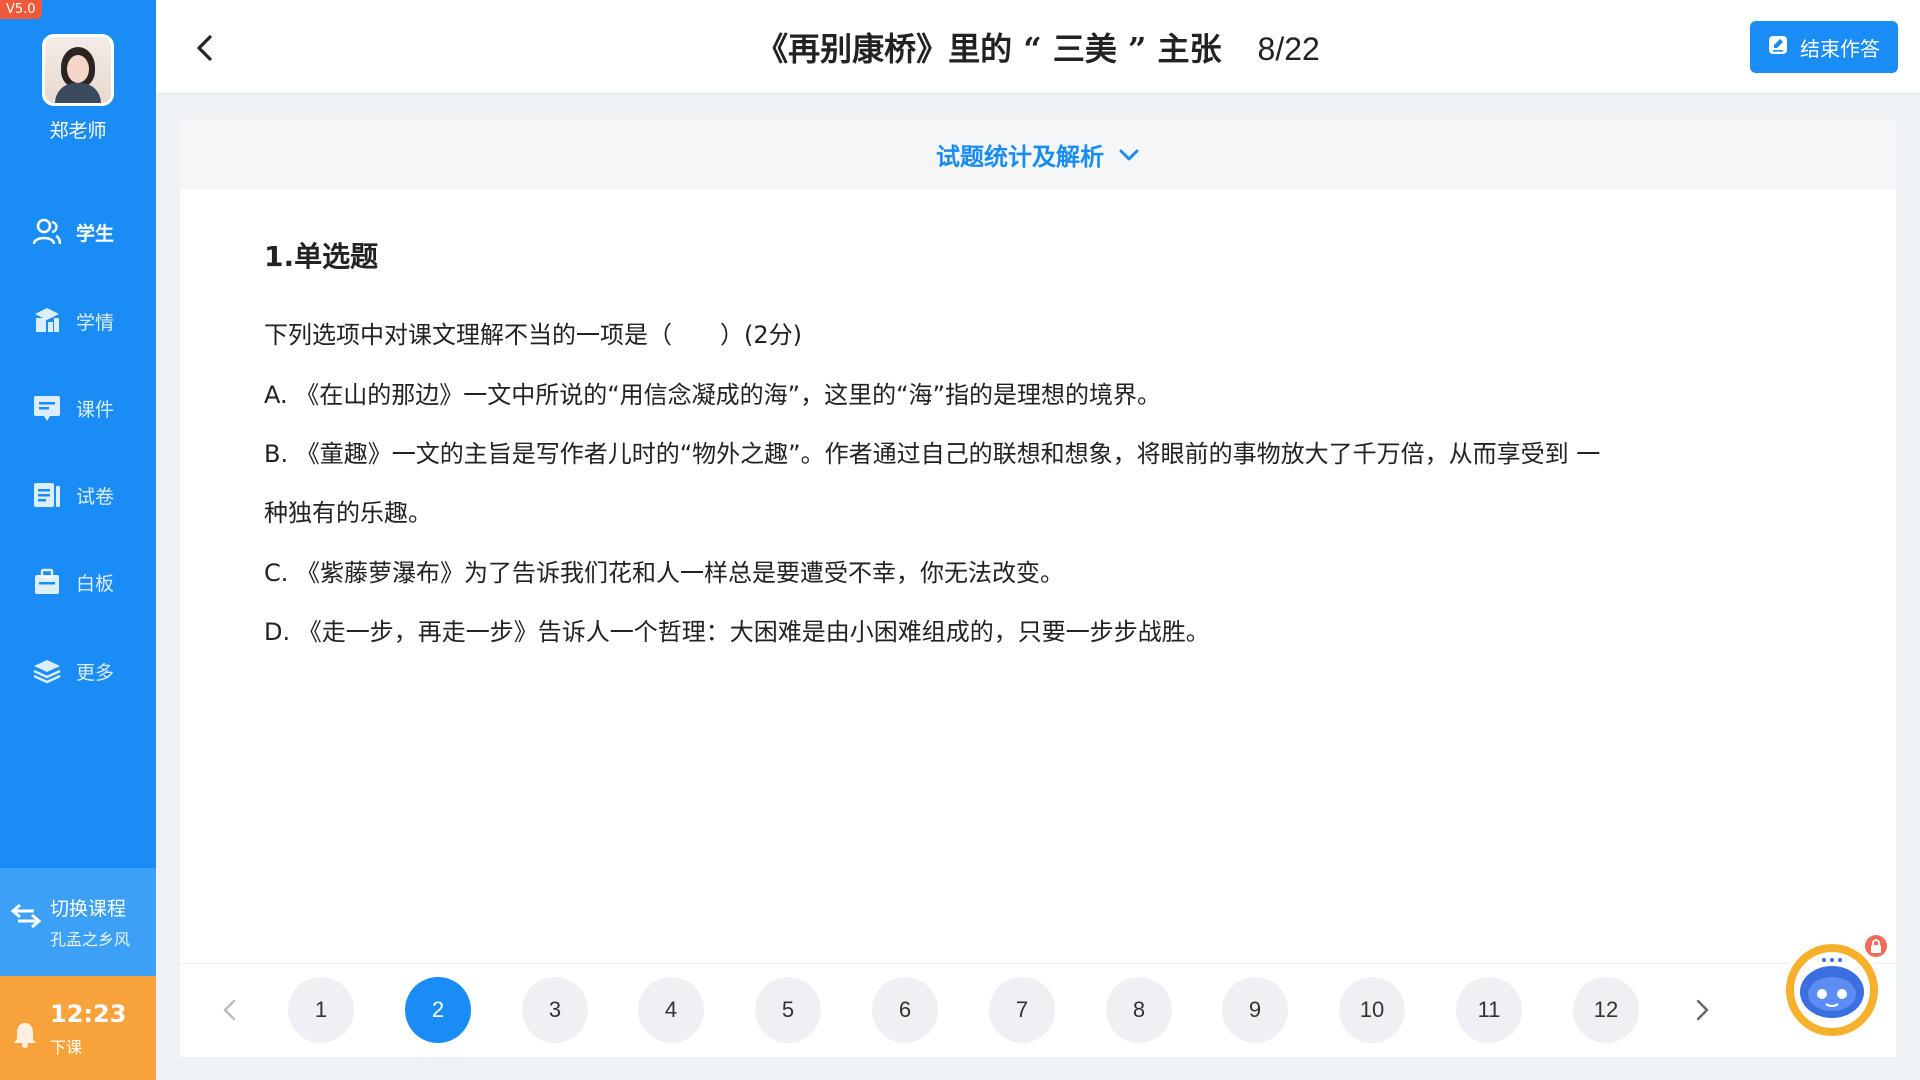 The width and height of the screenshot is (1920, 1080). What do you see at coordinates (321, 256) in the screenshot?
I see `question-type: 1.单选题` at bounding box center [321, 256].